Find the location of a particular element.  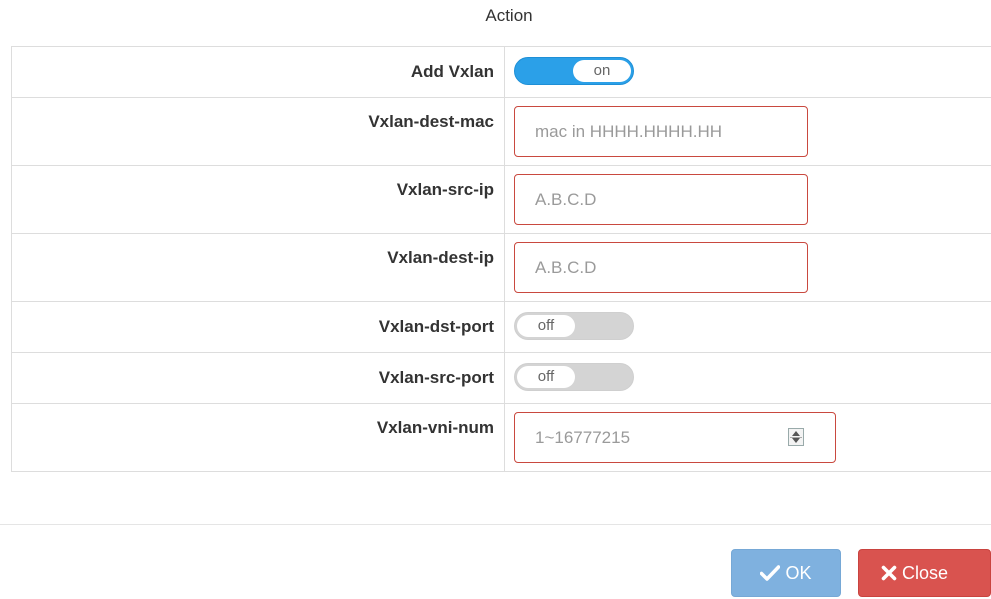

close-button: Close is located at coordinates (924, 573).